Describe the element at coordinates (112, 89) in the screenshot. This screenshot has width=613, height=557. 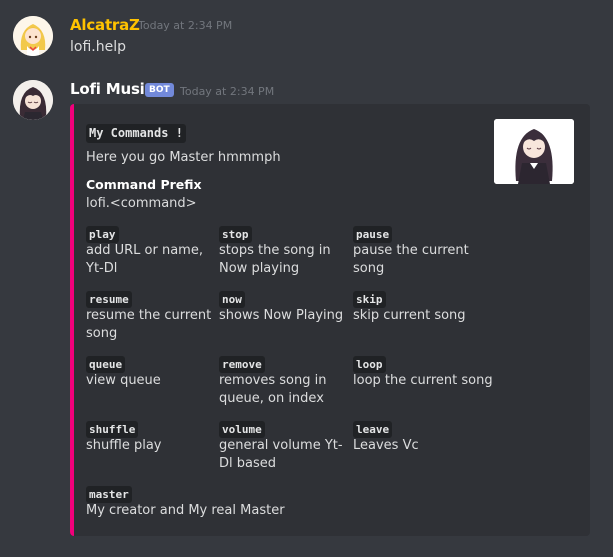
I see `username: Lofi Music` at that location.